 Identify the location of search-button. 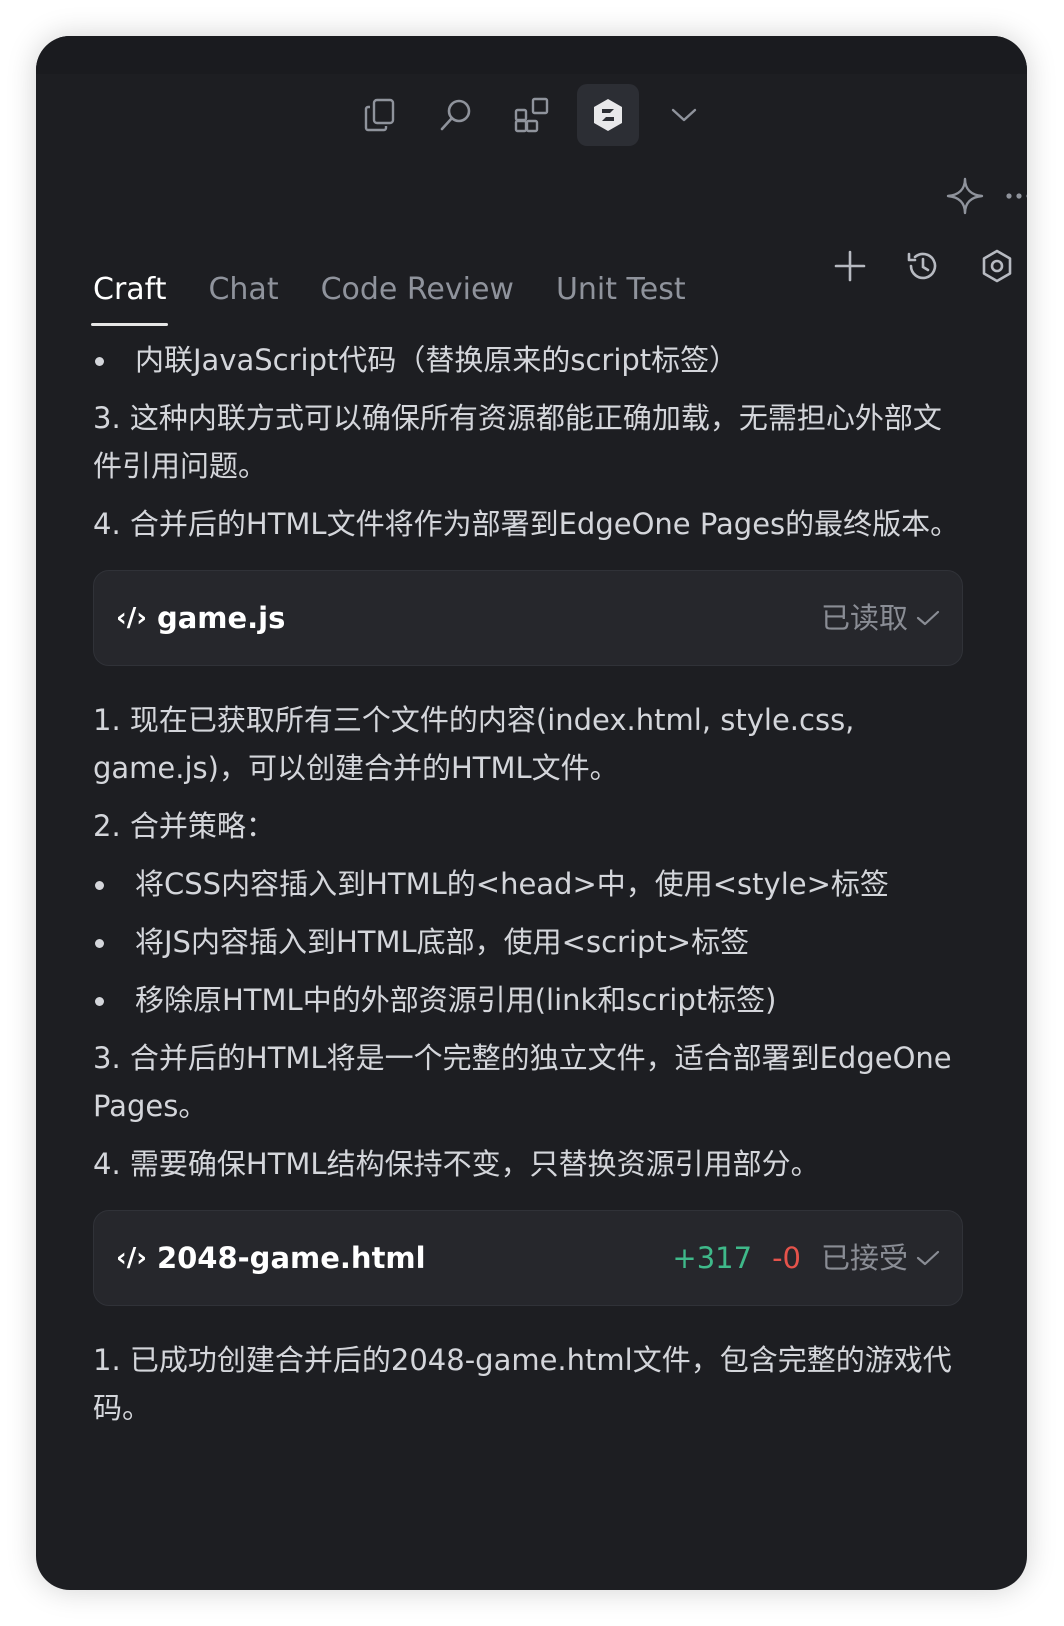
(456, 115).